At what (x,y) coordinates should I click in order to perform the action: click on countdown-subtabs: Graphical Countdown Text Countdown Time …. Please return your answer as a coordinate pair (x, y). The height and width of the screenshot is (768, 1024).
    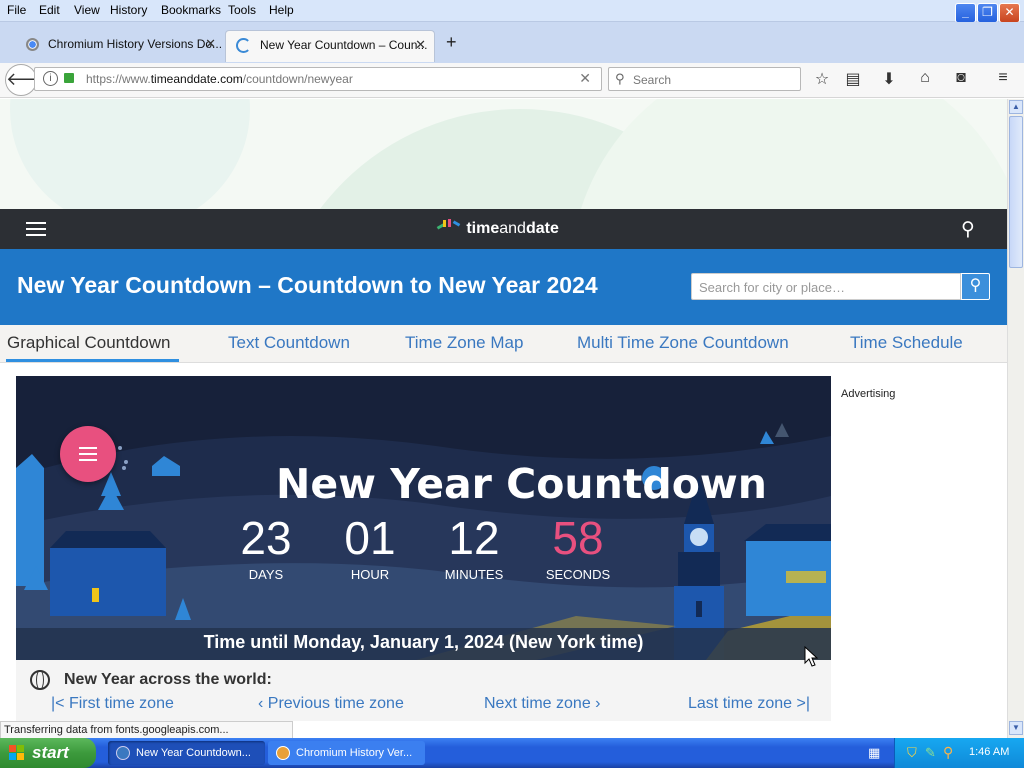
    Looking at the image, I should click on (503, 344).